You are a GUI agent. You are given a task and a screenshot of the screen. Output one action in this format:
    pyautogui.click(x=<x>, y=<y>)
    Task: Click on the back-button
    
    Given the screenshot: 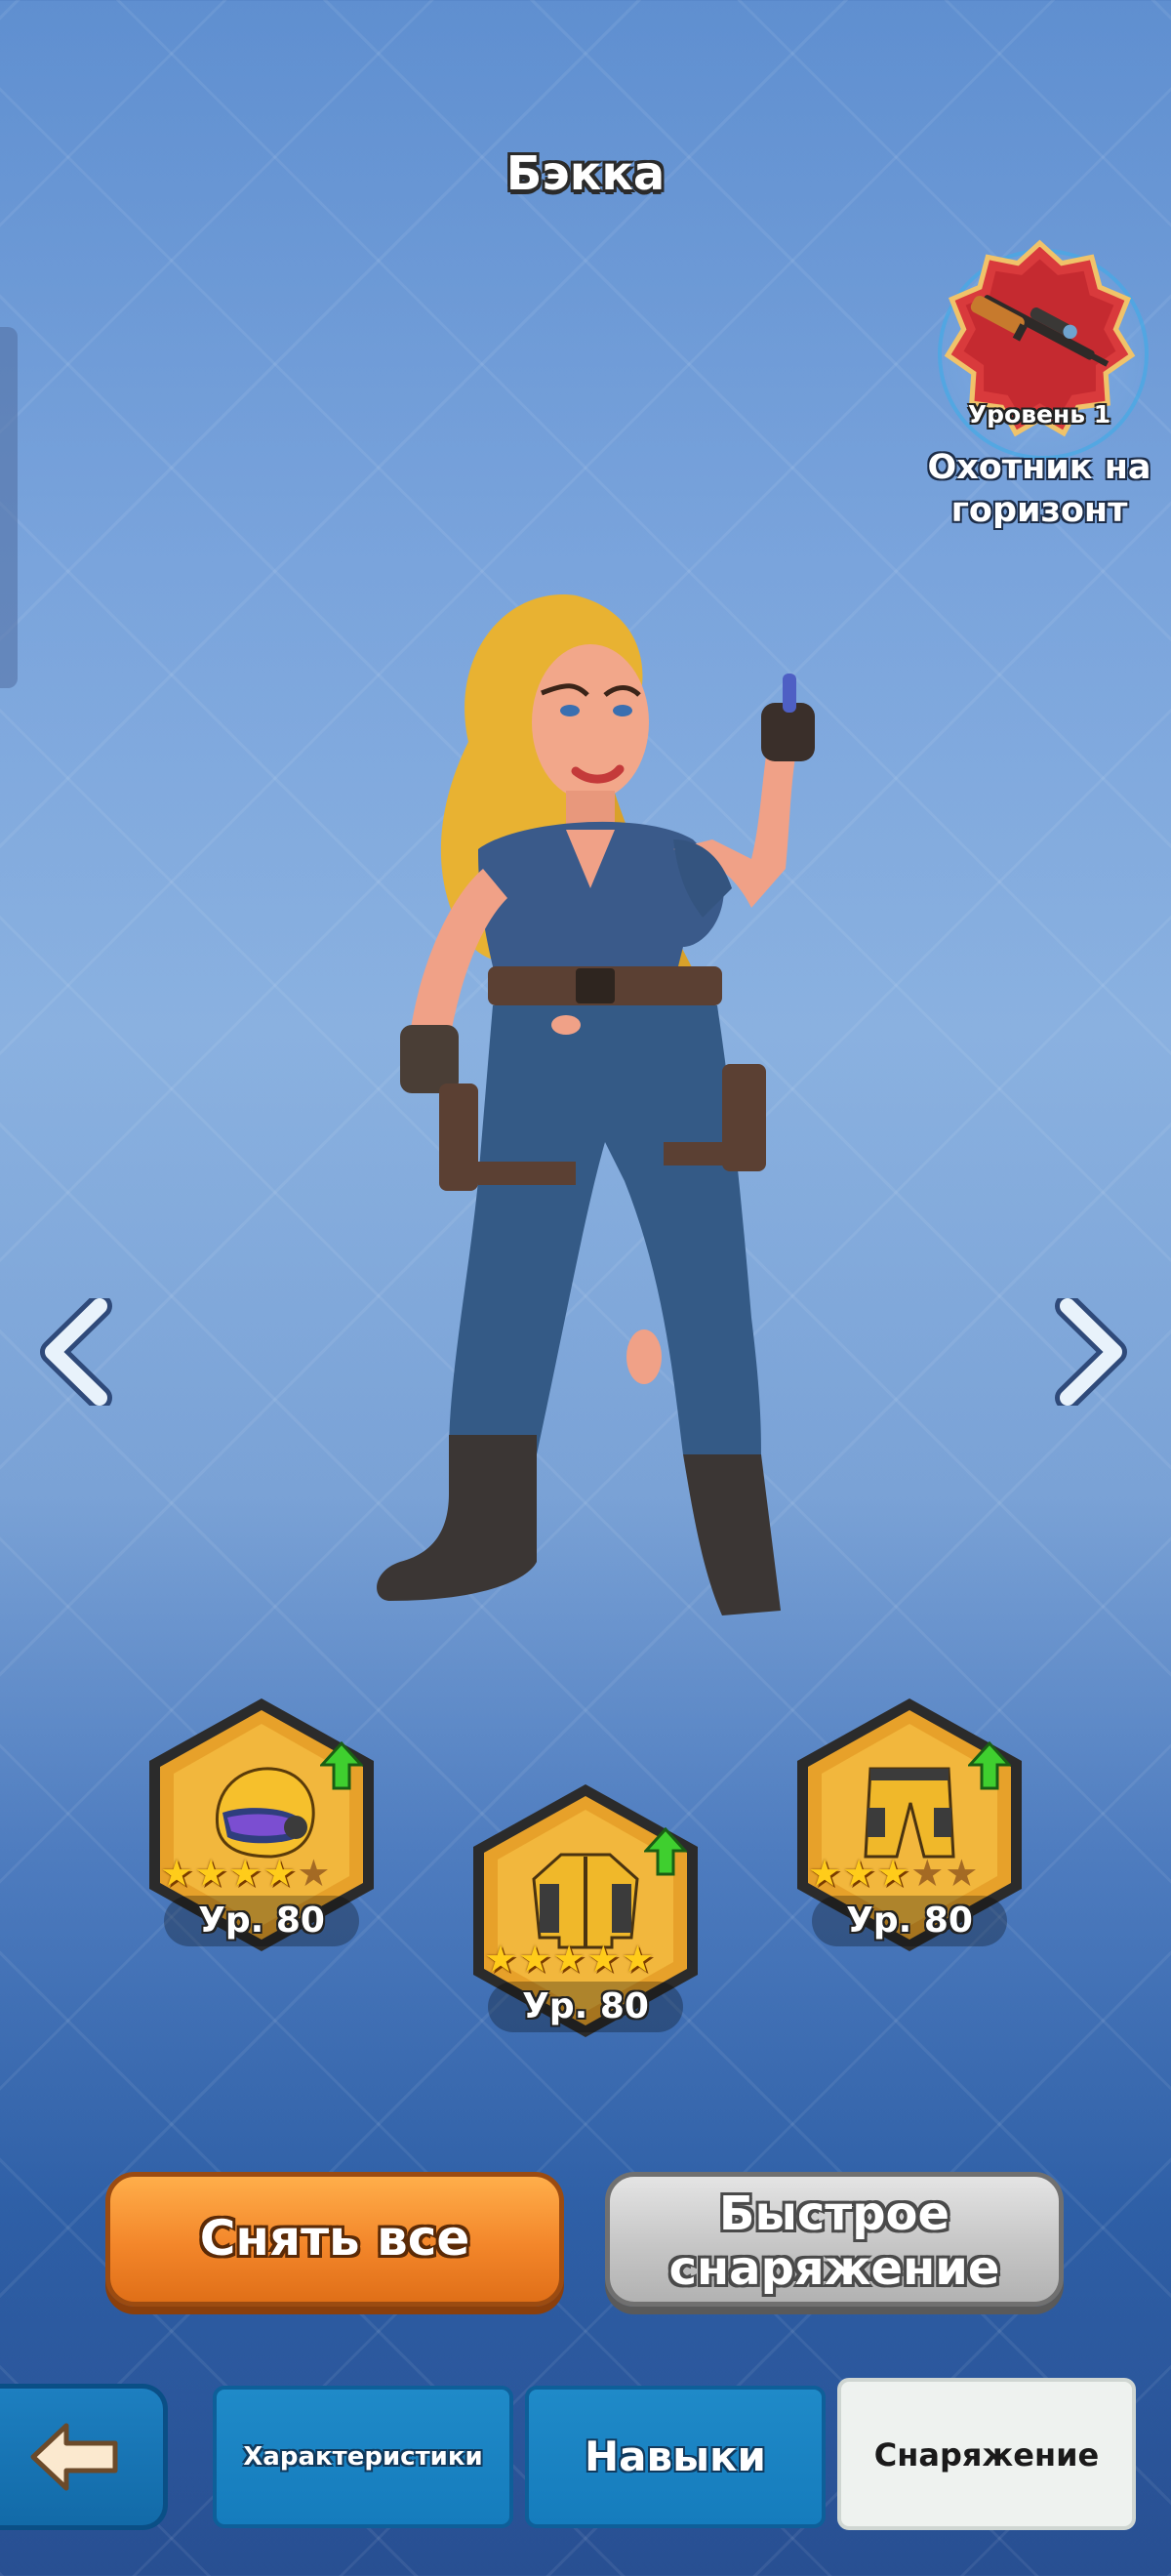 What is the action you would take?
    pyautogui.click(x=84, y=2457)
    